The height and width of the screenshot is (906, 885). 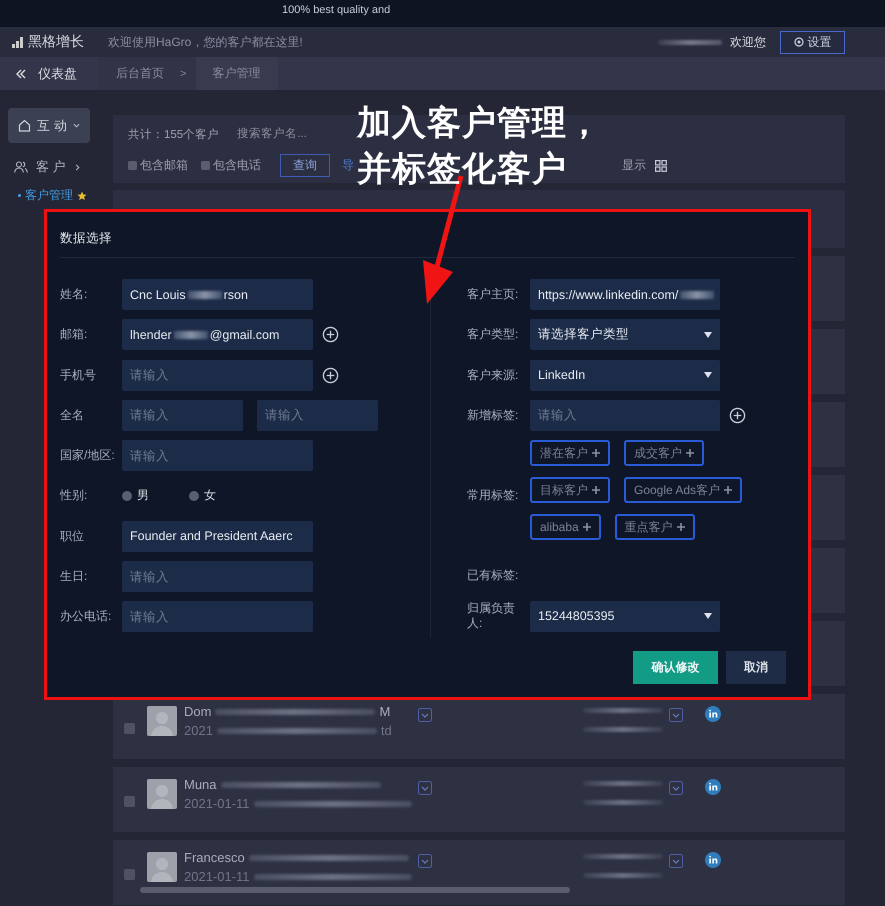 What do you see at coordinates (799, 42) in the screenshot?
I see `settings-icon` at bounding box center [799, 42].